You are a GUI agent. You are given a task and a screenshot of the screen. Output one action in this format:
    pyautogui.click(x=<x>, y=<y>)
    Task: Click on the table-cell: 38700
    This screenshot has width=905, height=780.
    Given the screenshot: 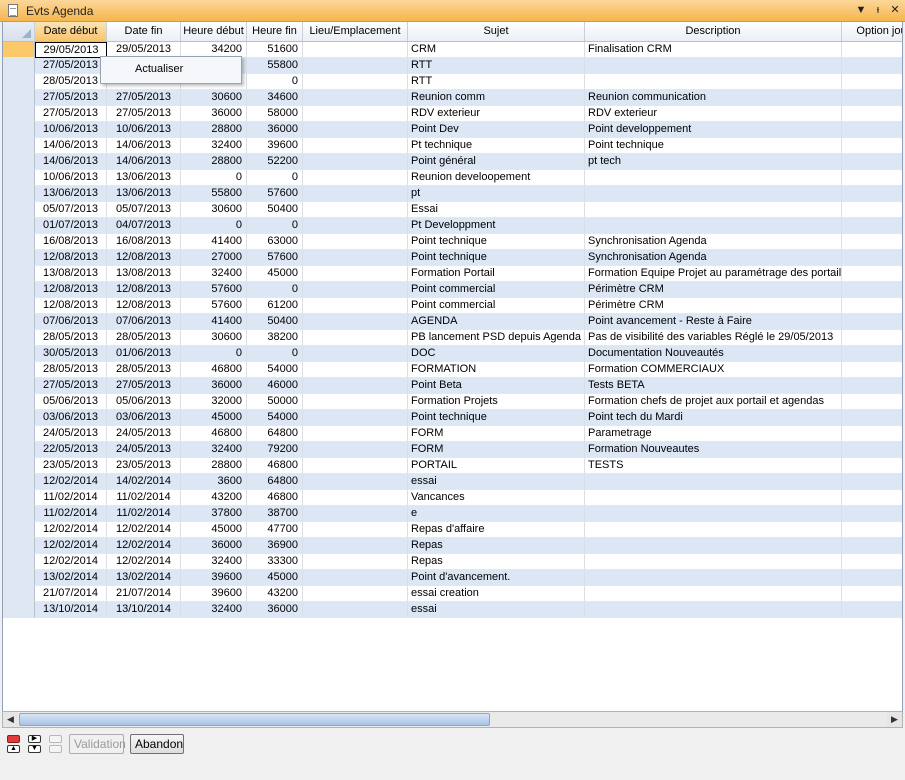 What is the action you would take?
    pyautogui.click(x=275, y=514)
    